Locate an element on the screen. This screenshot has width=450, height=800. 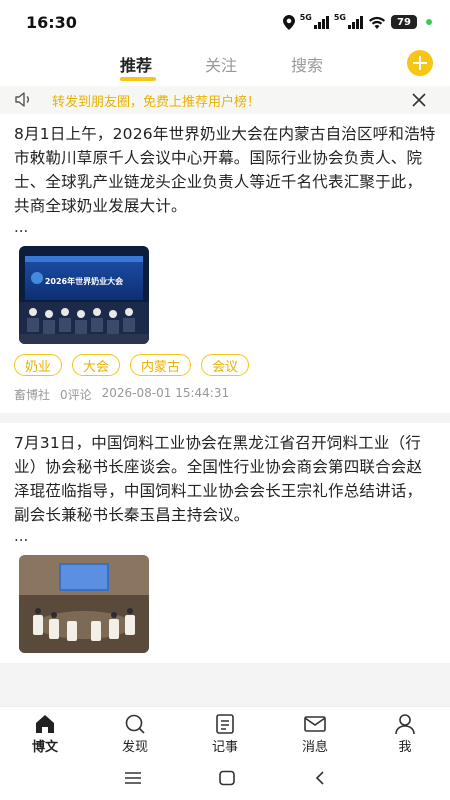
post-meta: 畜博社 0评论 2026-08-01 15:44:31 is located at coordinates (225, 394).